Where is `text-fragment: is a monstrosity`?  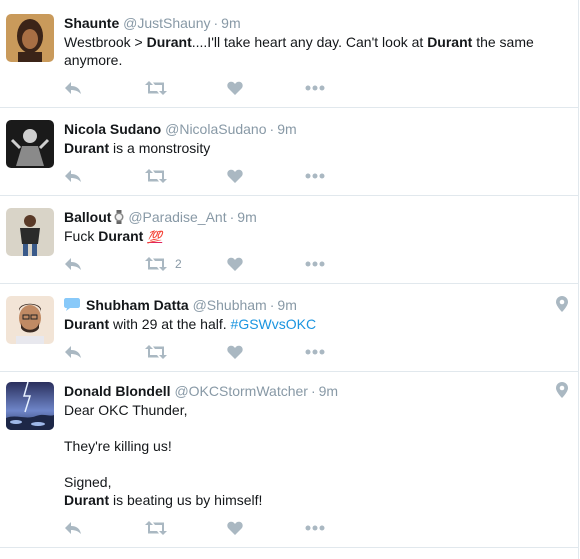
text-fragment: is a monstrosity is located at coordinates (160, 148).